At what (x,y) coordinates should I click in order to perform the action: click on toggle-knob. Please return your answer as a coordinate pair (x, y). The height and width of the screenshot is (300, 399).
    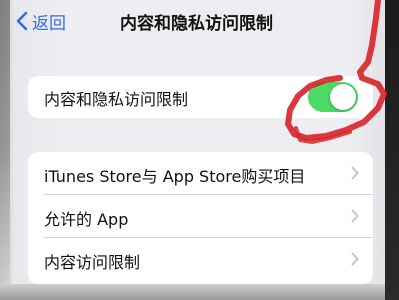
    Looking at the image, I should click on (343, 97).